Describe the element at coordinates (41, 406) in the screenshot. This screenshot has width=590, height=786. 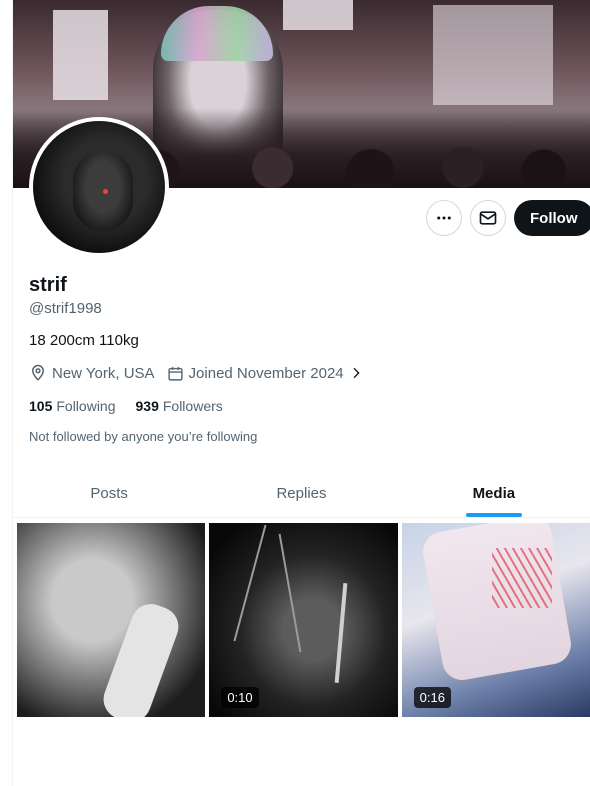
I see `following-count: 105` at that location.